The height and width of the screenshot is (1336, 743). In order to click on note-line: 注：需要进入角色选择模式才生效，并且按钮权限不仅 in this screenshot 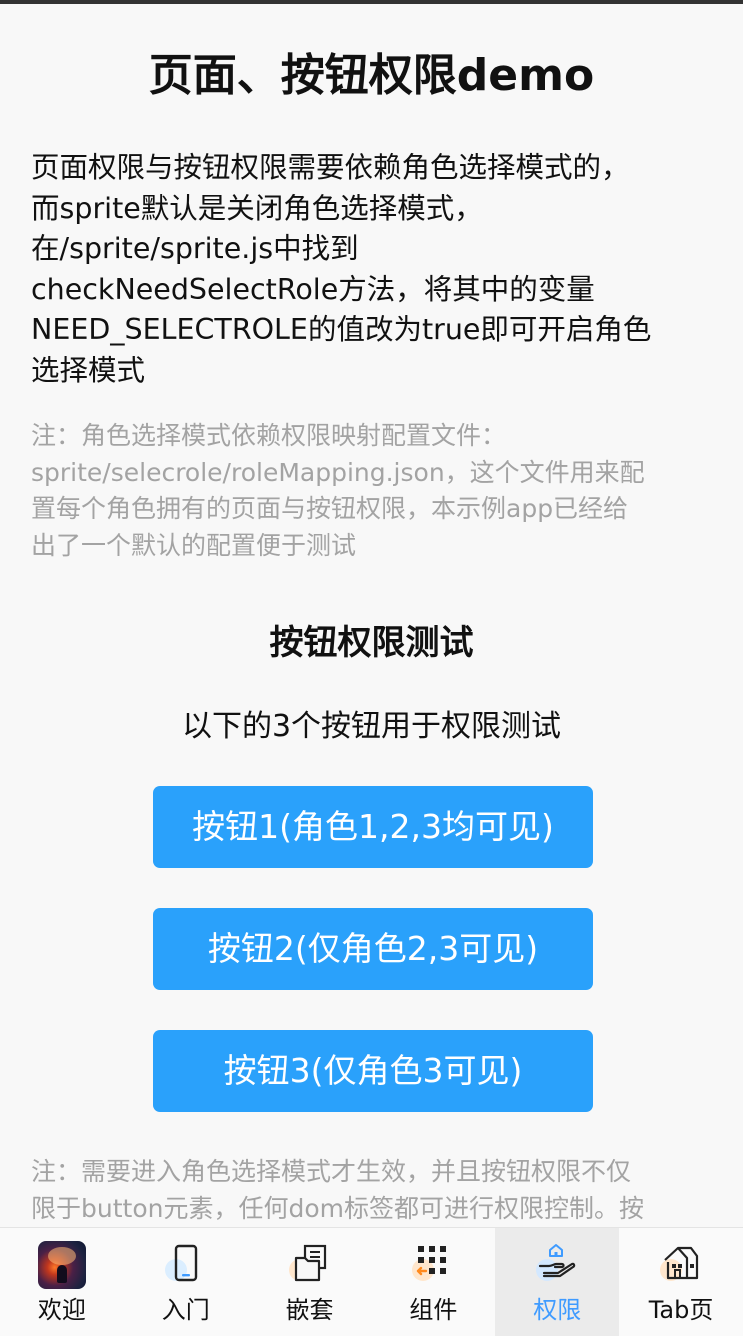, I will do `click(331, 1171)`.